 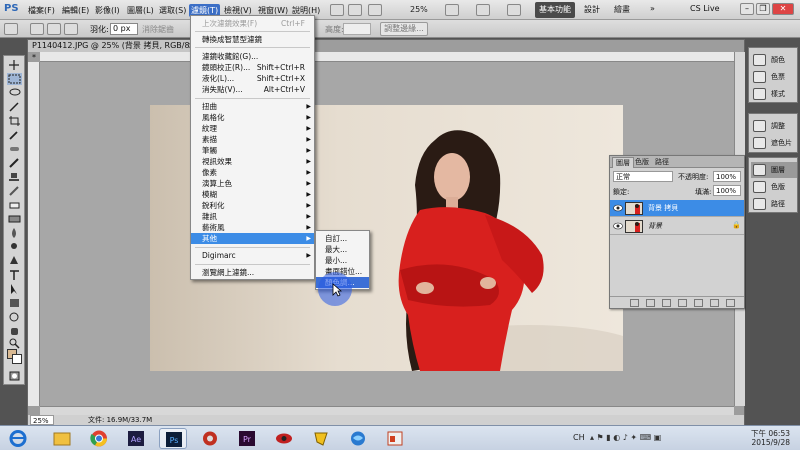 I want to click on filter-distort: 扭曲 ▶, so click(x=252, y=106).